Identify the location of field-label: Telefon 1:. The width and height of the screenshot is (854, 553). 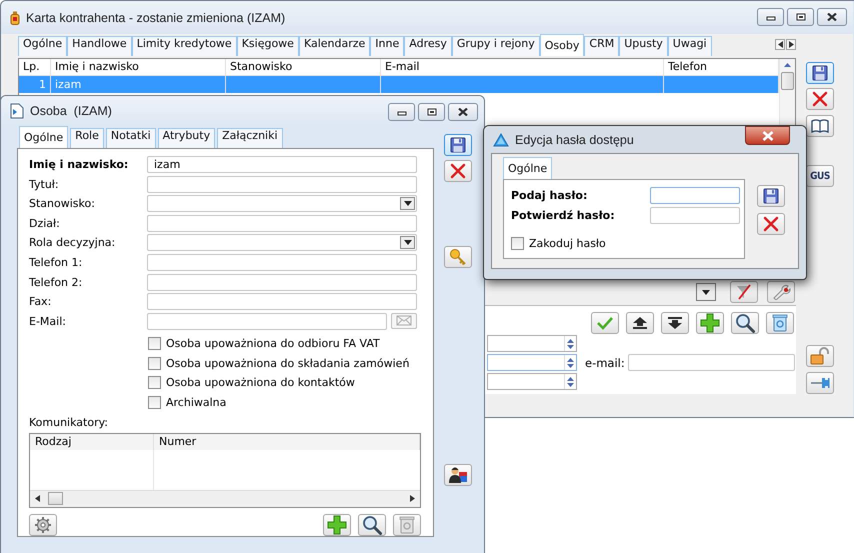
(56, 262).